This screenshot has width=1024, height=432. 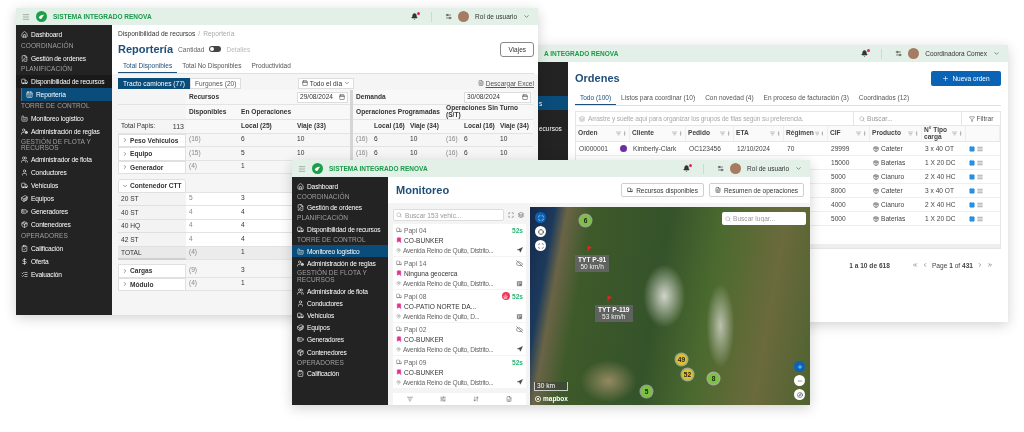 What do you see at coordinates (597, 78) in the screenshot?
I see `page-title: Ordenes` at bounding box center [597, 78].